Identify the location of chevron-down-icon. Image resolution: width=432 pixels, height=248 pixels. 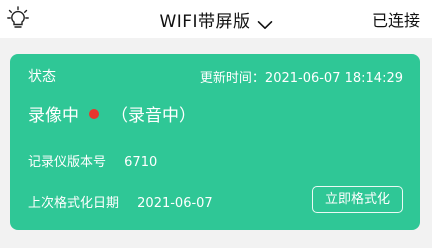
(265, 22).